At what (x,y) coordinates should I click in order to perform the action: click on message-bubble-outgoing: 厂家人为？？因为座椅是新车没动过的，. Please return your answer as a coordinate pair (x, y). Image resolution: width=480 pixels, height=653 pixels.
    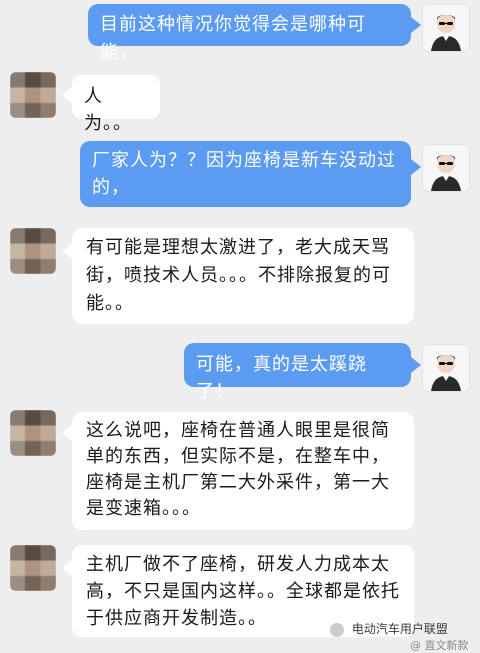
    Looking at the image, I should click on (245, 174).